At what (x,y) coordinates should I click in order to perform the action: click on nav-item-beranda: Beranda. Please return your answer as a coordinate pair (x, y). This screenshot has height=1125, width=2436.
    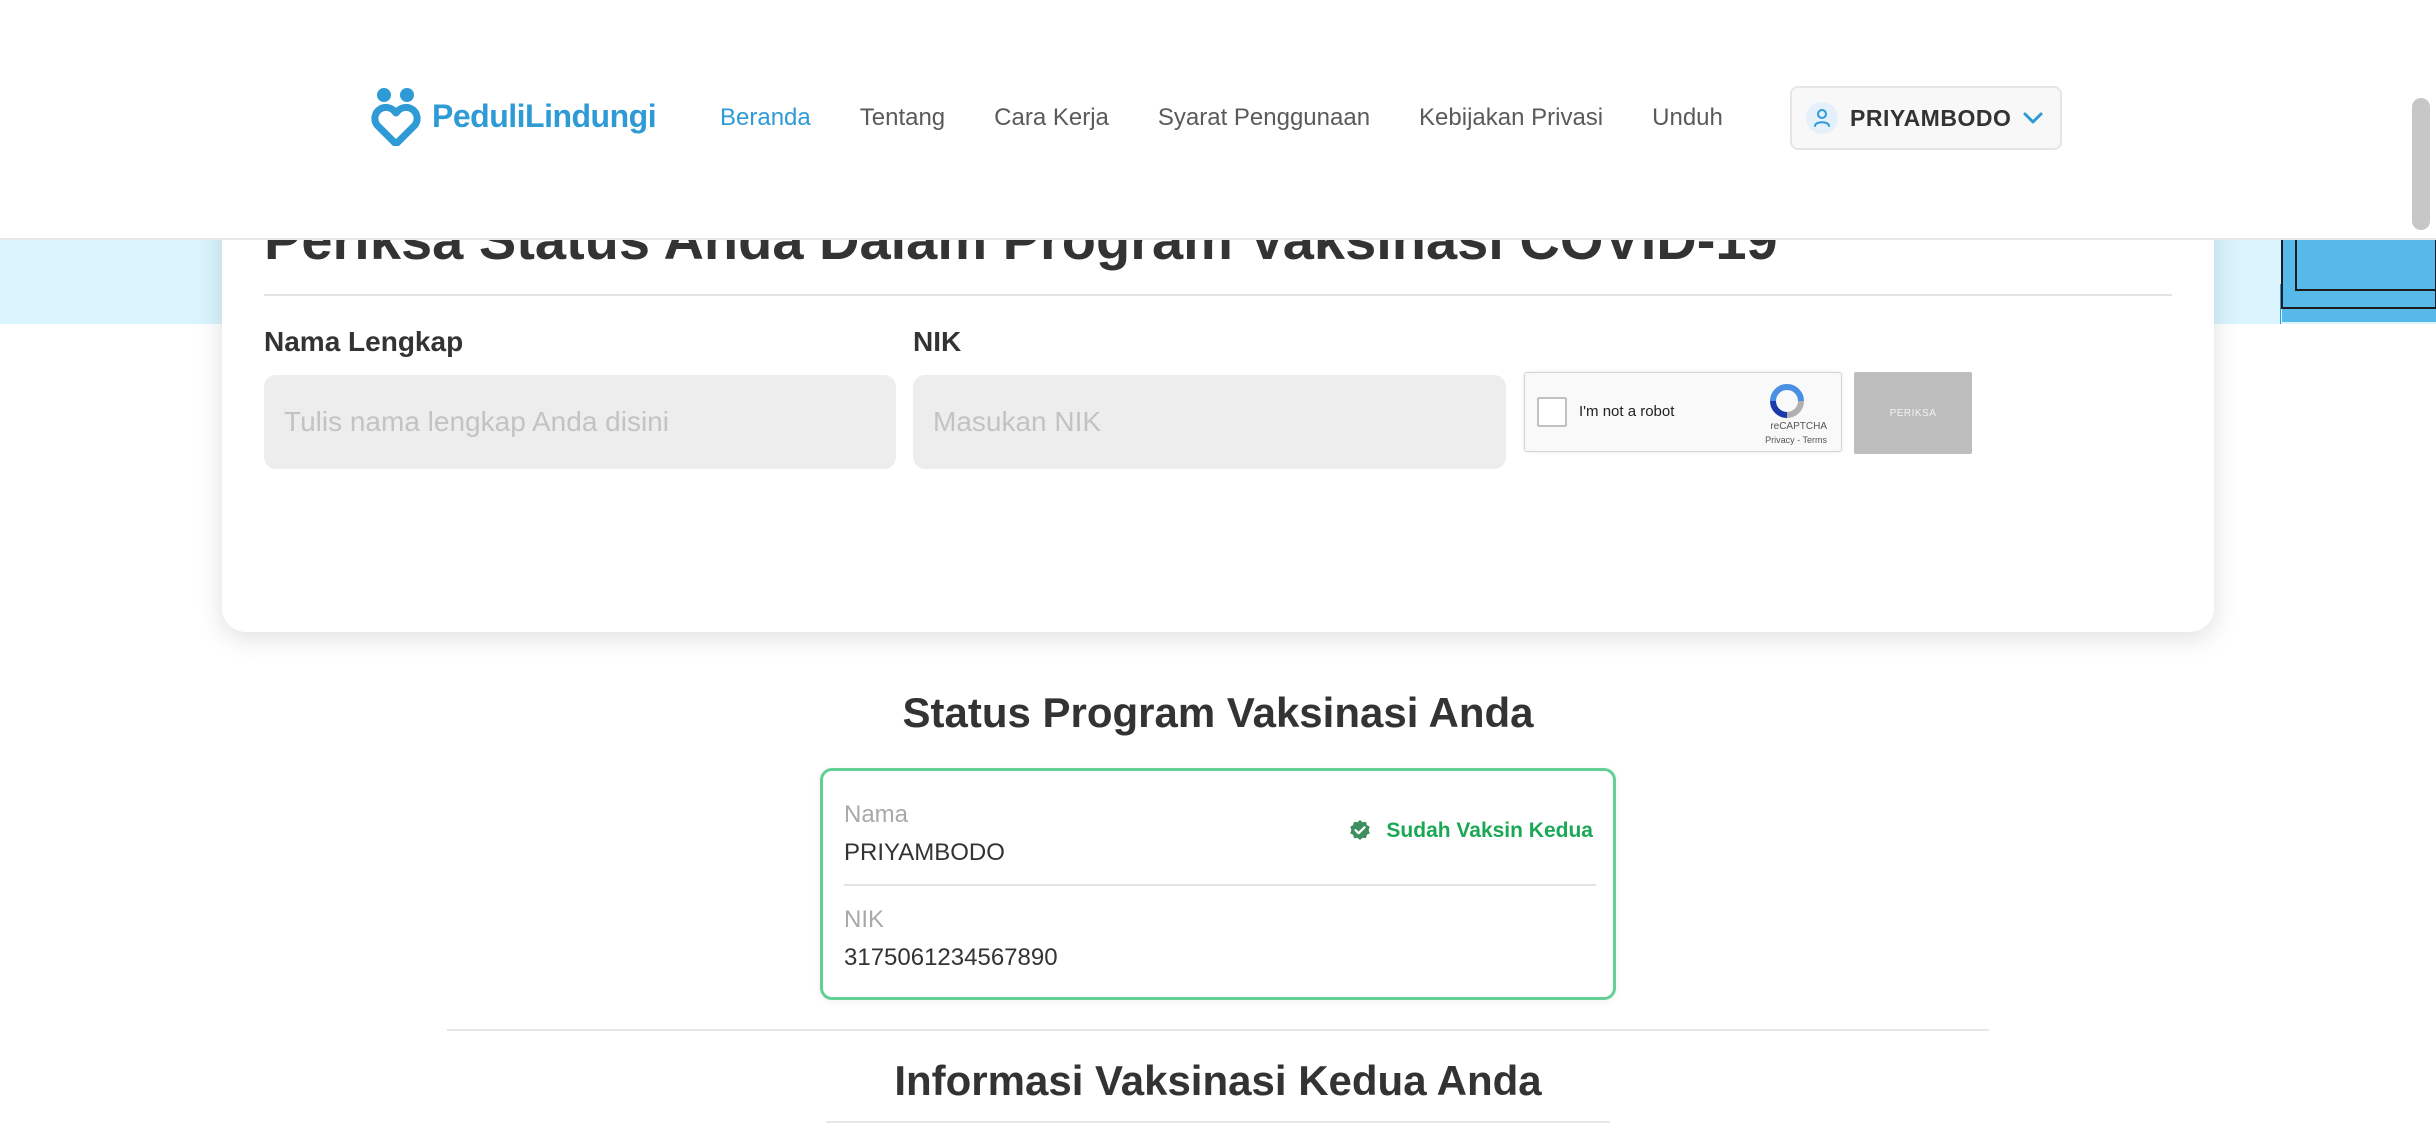
    Looking at the image, I should click on (765, 118).